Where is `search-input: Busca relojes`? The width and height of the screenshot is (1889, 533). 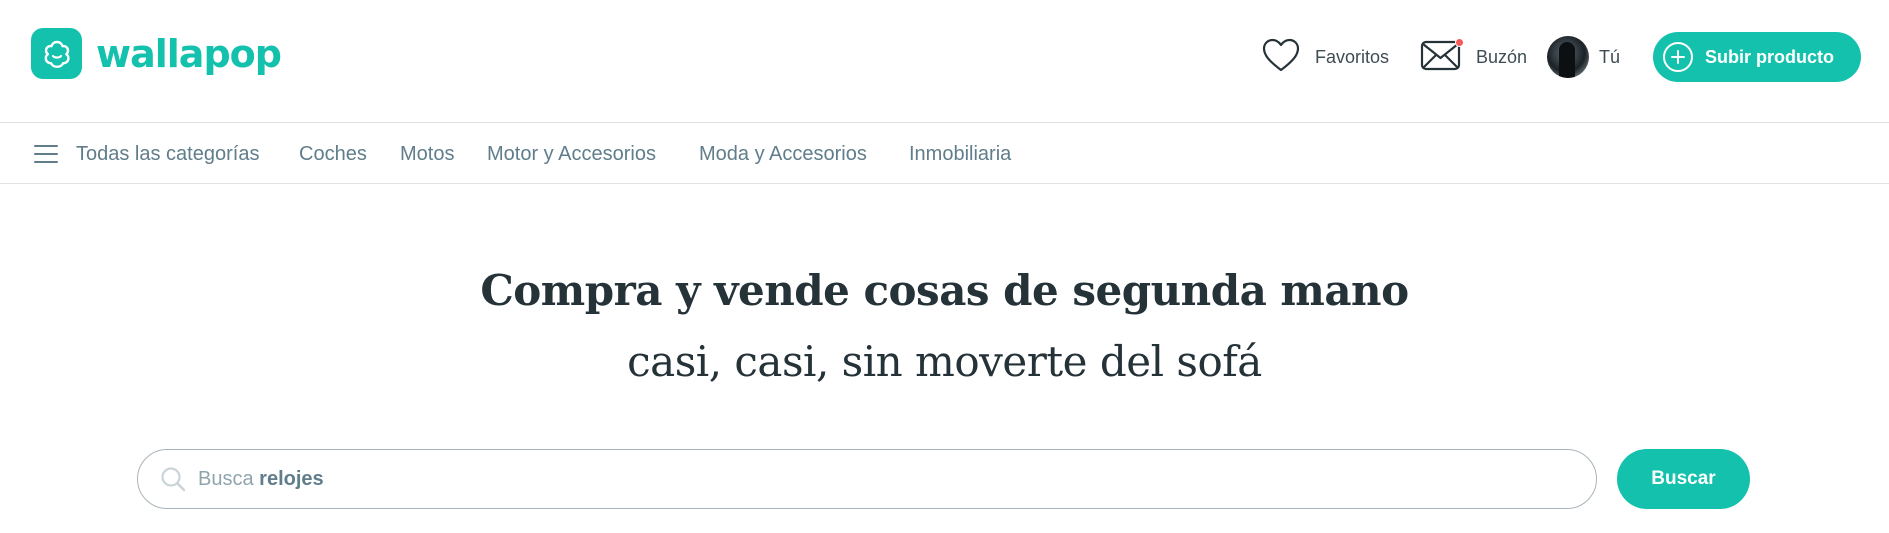 search-input: Busca relojes is located at coordinates (867, 479).